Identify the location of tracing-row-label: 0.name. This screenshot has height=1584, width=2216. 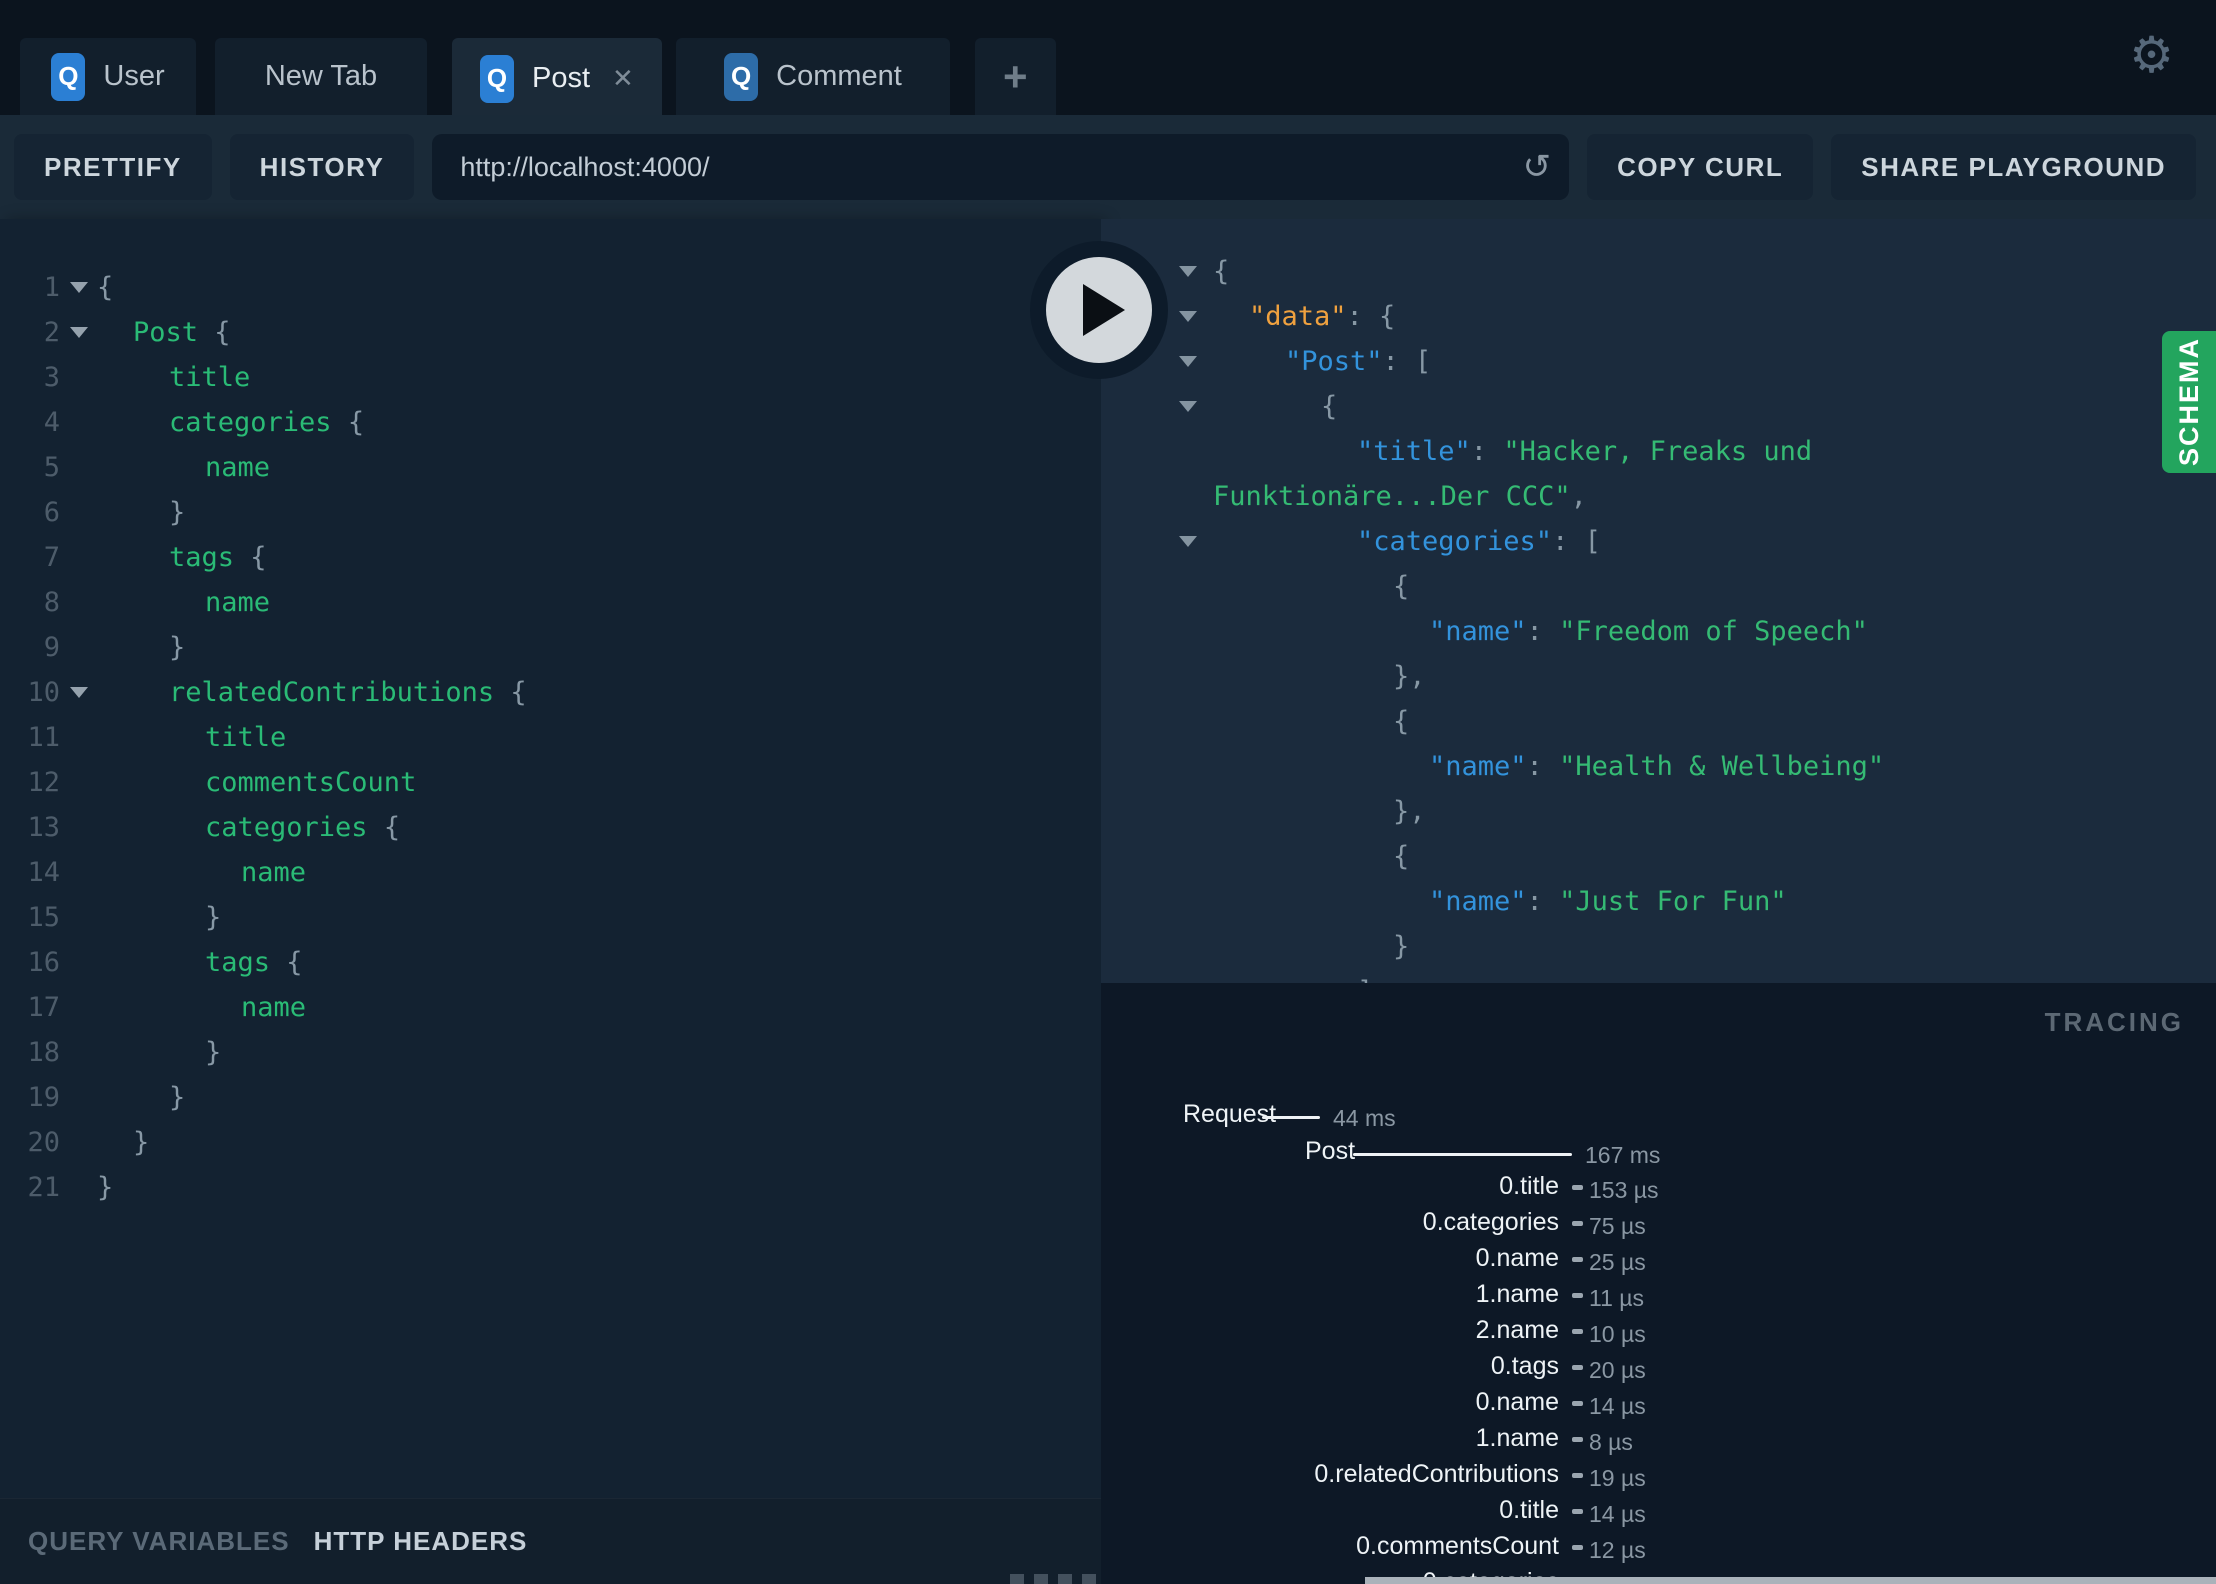
(1517, 1402).